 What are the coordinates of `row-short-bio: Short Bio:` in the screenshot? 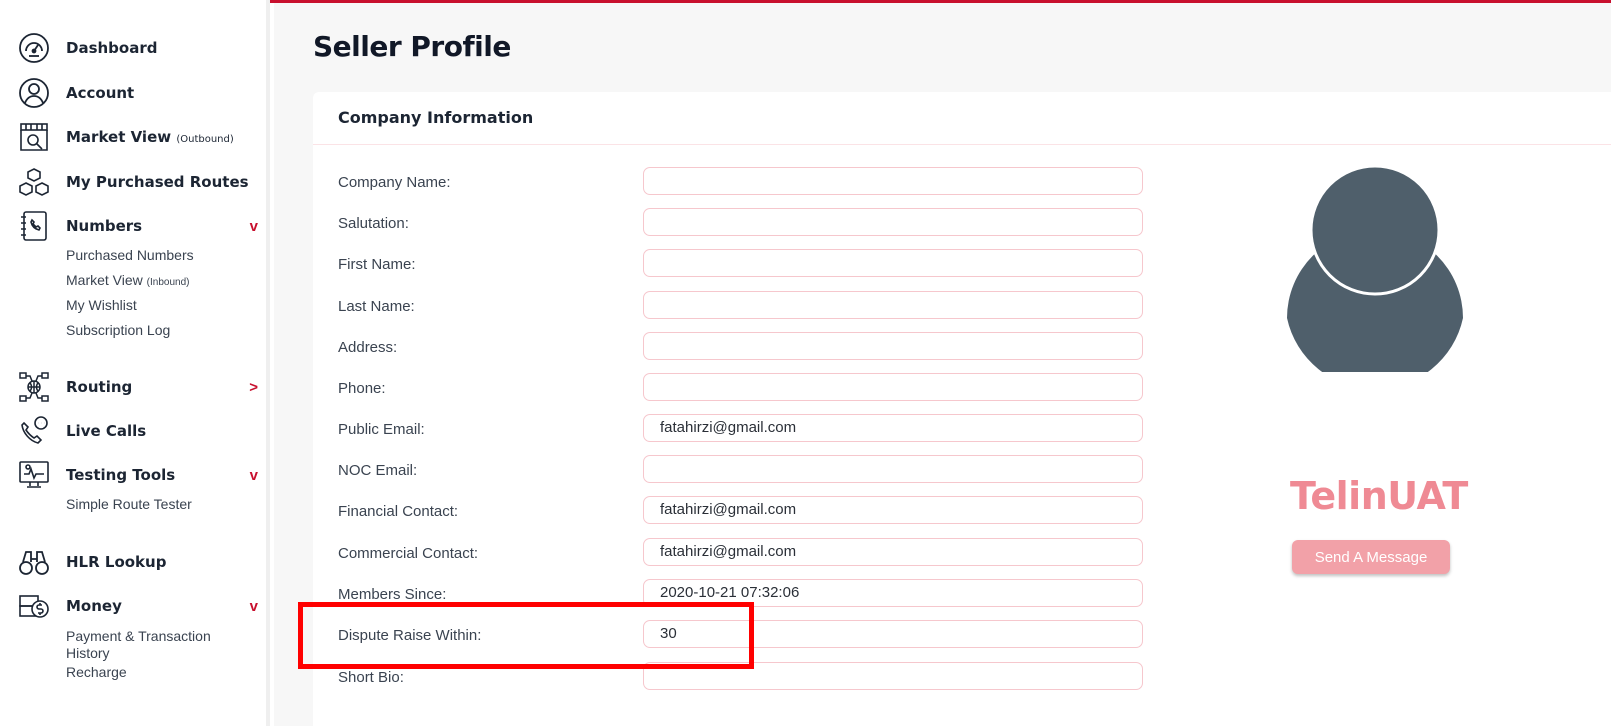 It's located at (743, 678).